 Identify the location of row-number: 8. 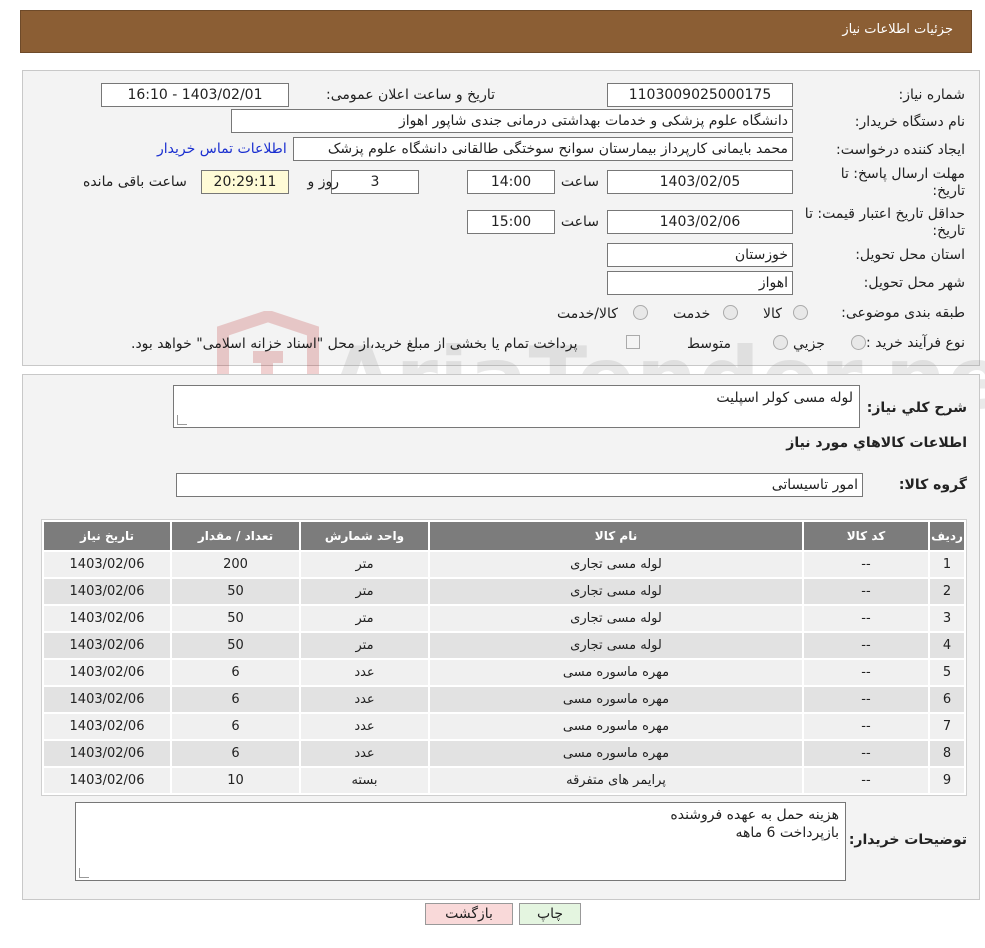
(947, 753).